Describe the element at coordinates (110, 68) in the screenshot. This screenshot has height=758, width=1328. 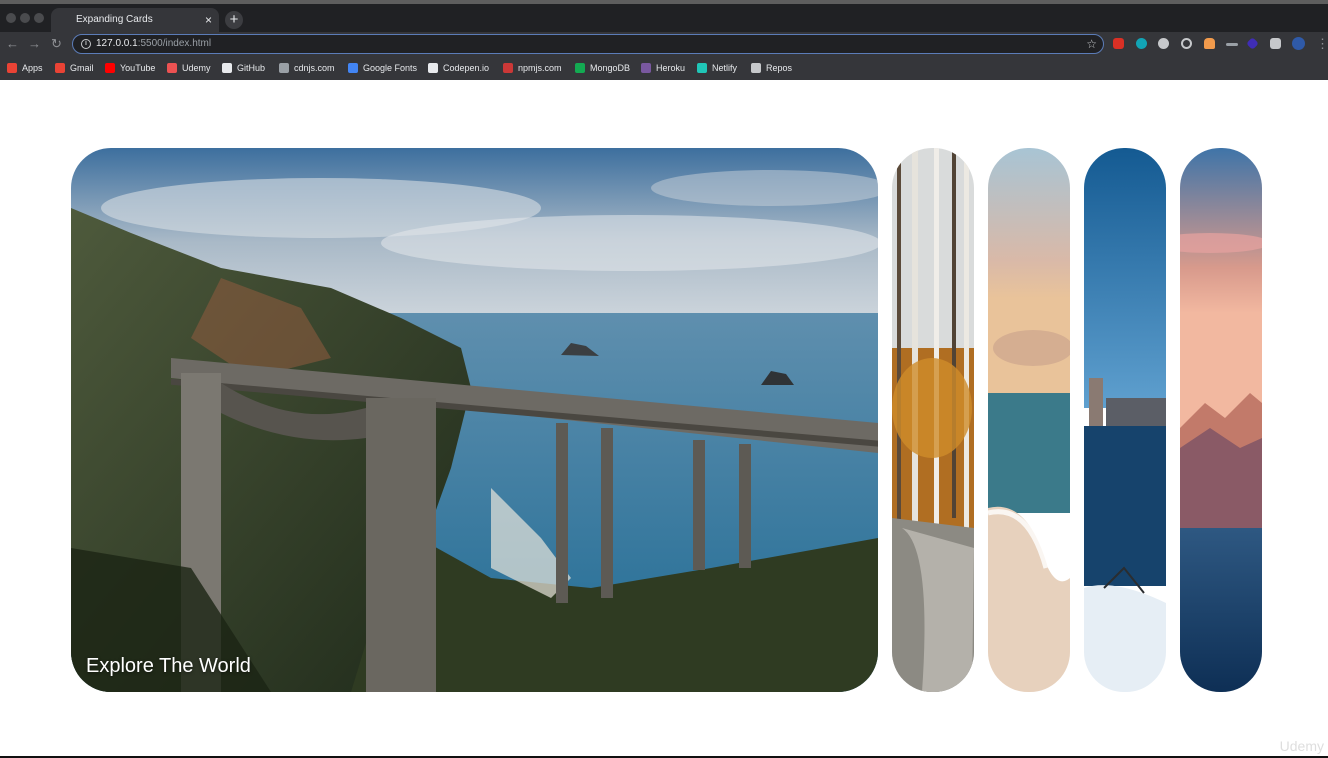
I see `youtube-icon` at that location.